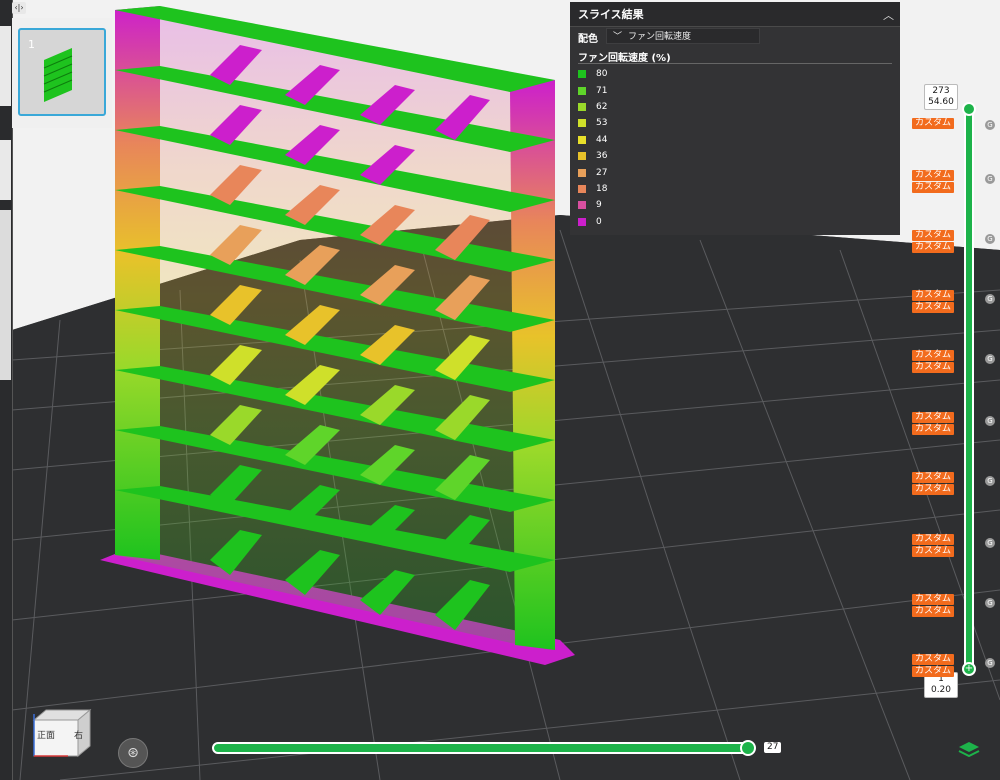  What do you see at coordinates (592, 156) in the screenshot?
I see `legend-item: 36` at bounding box center [592, 156].